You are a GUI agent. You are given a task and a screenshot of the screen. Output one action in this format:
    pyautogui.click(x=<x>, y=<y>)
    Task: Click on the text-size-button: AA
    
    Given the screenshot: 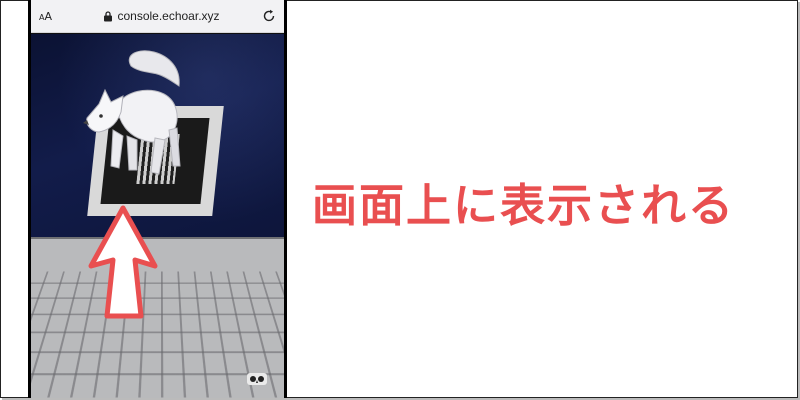 What is the action you would take?
    pyautogui.click(x=50, y=16)
    